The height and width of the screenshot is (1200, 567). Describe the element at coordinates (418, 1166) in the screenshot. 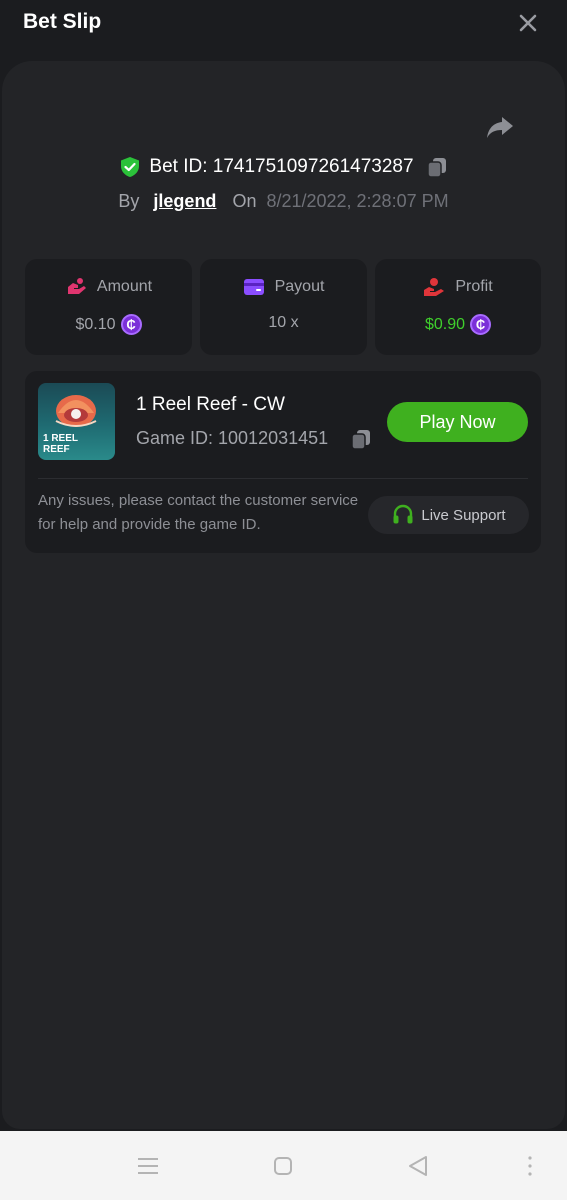

I see `back-icon` at that location.